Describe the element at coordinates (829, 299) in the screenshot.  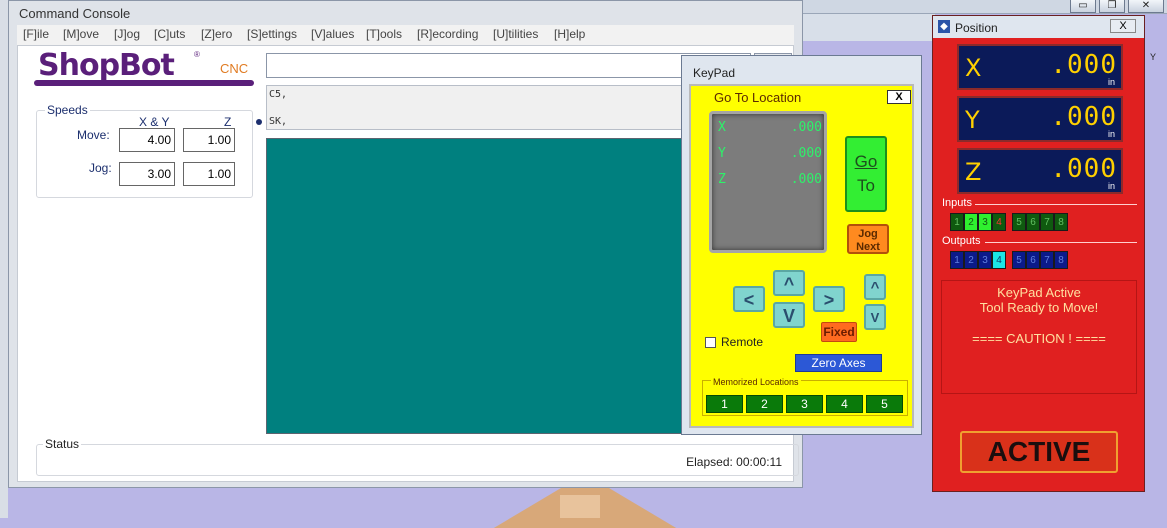
I see `jog-right-button: >` at that location.